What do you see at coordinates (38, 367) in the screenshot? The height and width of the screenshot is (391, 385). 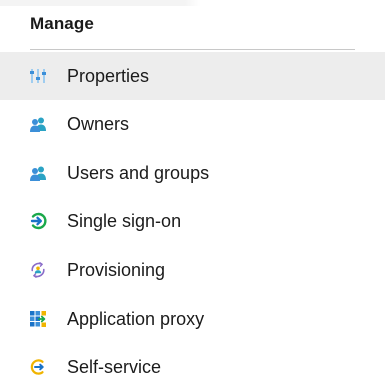 I see `self-service-icon` at bounding box center [38, 367].